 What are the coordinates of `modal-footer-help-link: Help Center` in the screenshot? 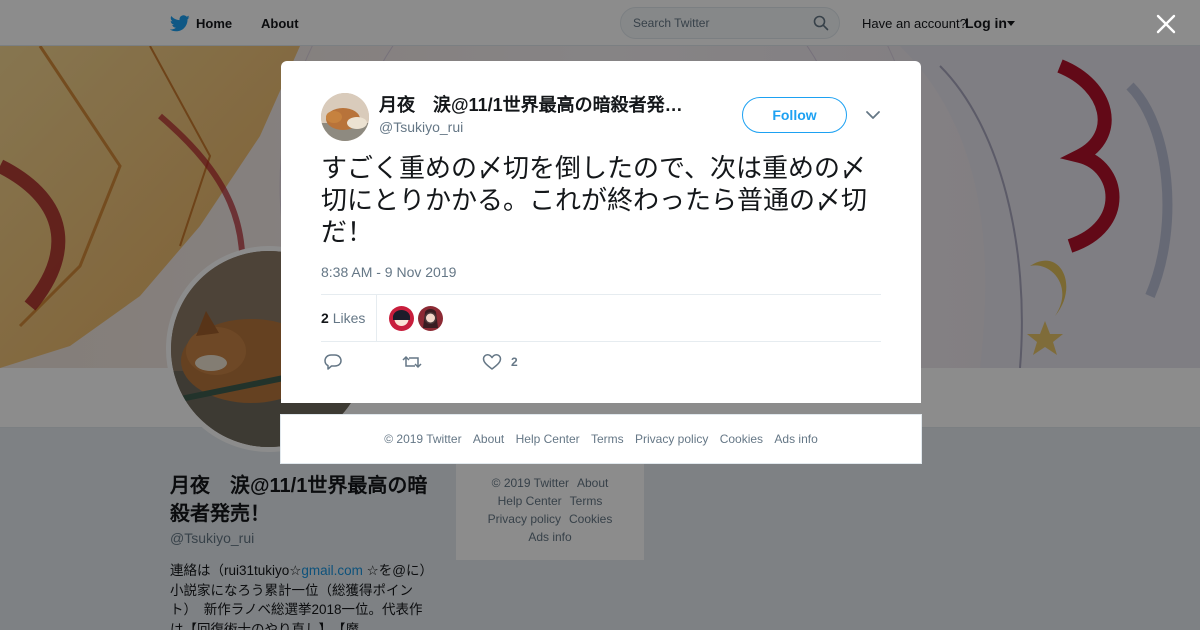 It's located at (548, 439).